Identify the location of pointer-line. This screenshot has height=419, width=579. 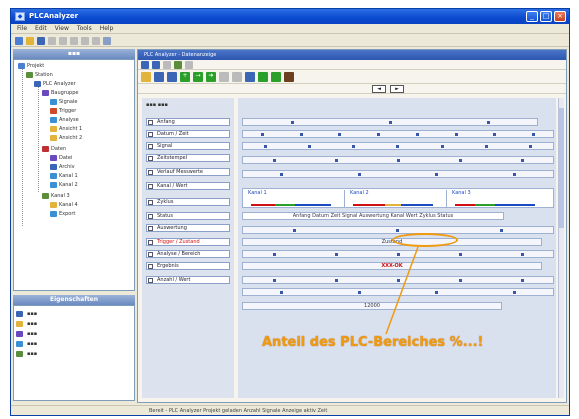
(402, 290).